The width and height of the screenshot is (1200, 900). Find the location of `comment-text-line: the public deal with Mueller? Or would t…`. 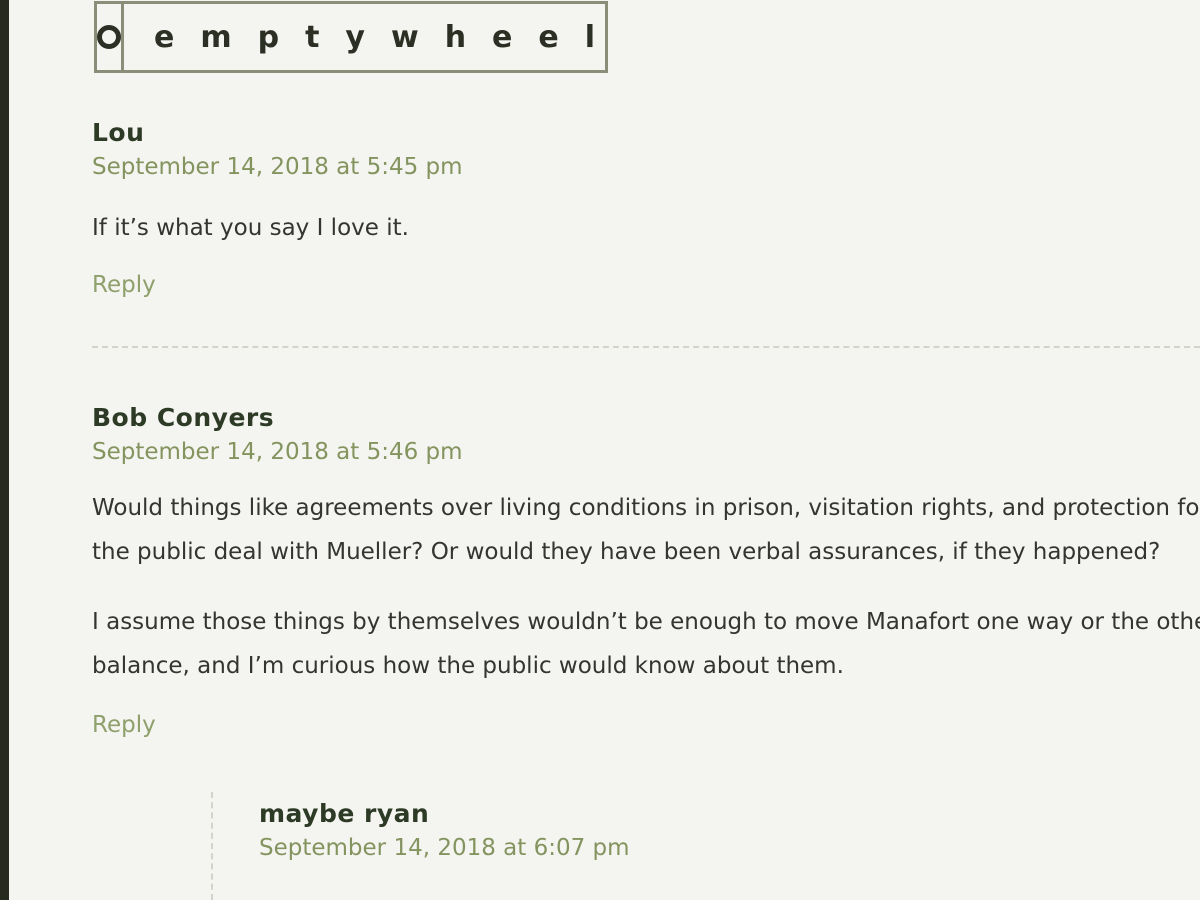

comment-text-line: the public deal with Mueller? Or would t… is located at coordinates (626, 552).